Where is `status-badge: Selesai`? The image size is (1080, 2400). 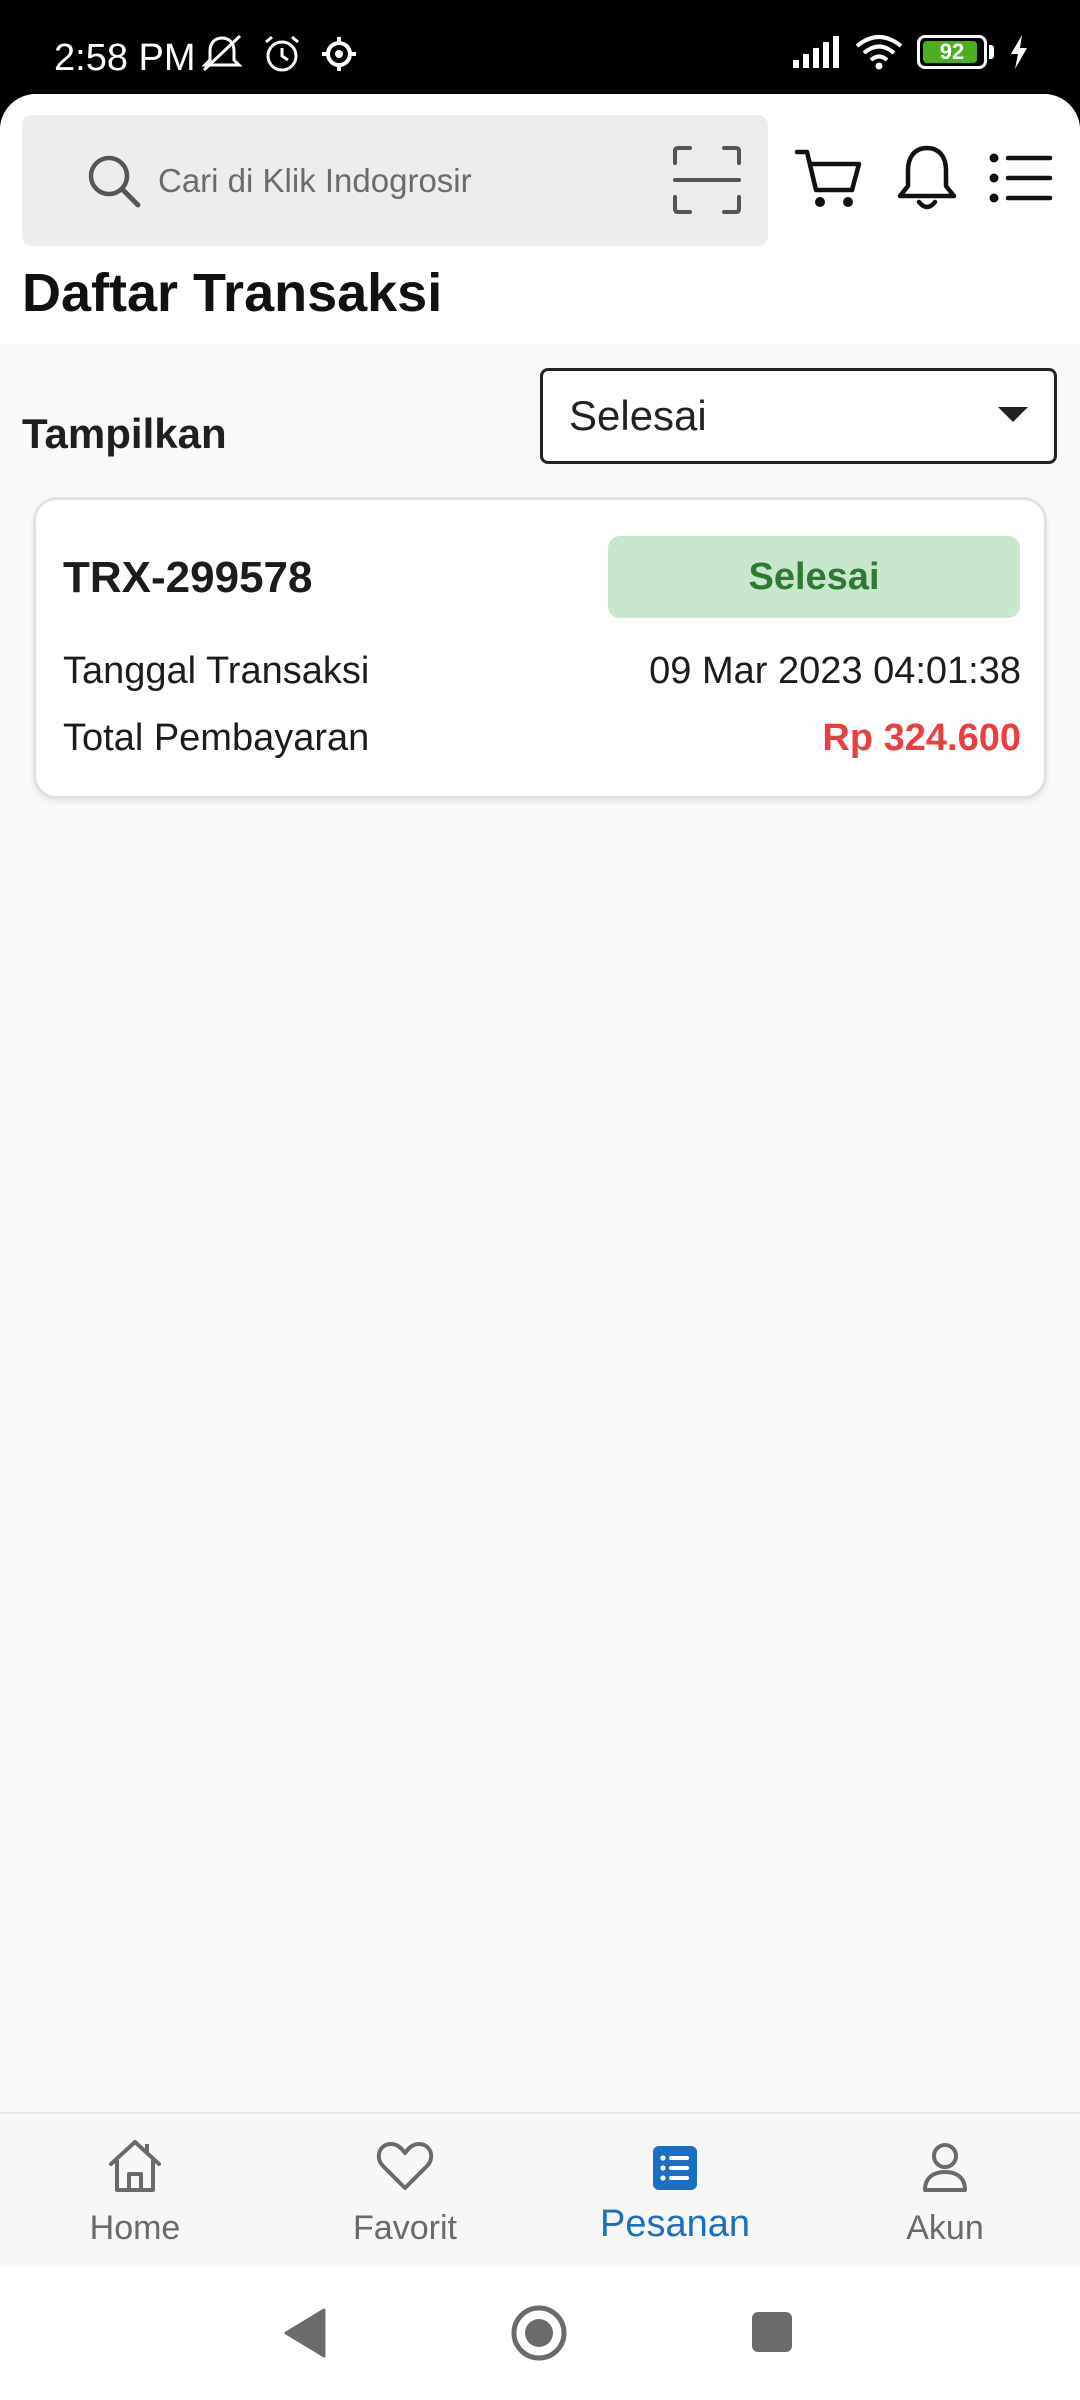
status-badge: Selesai is located at coordinates (814, 577).